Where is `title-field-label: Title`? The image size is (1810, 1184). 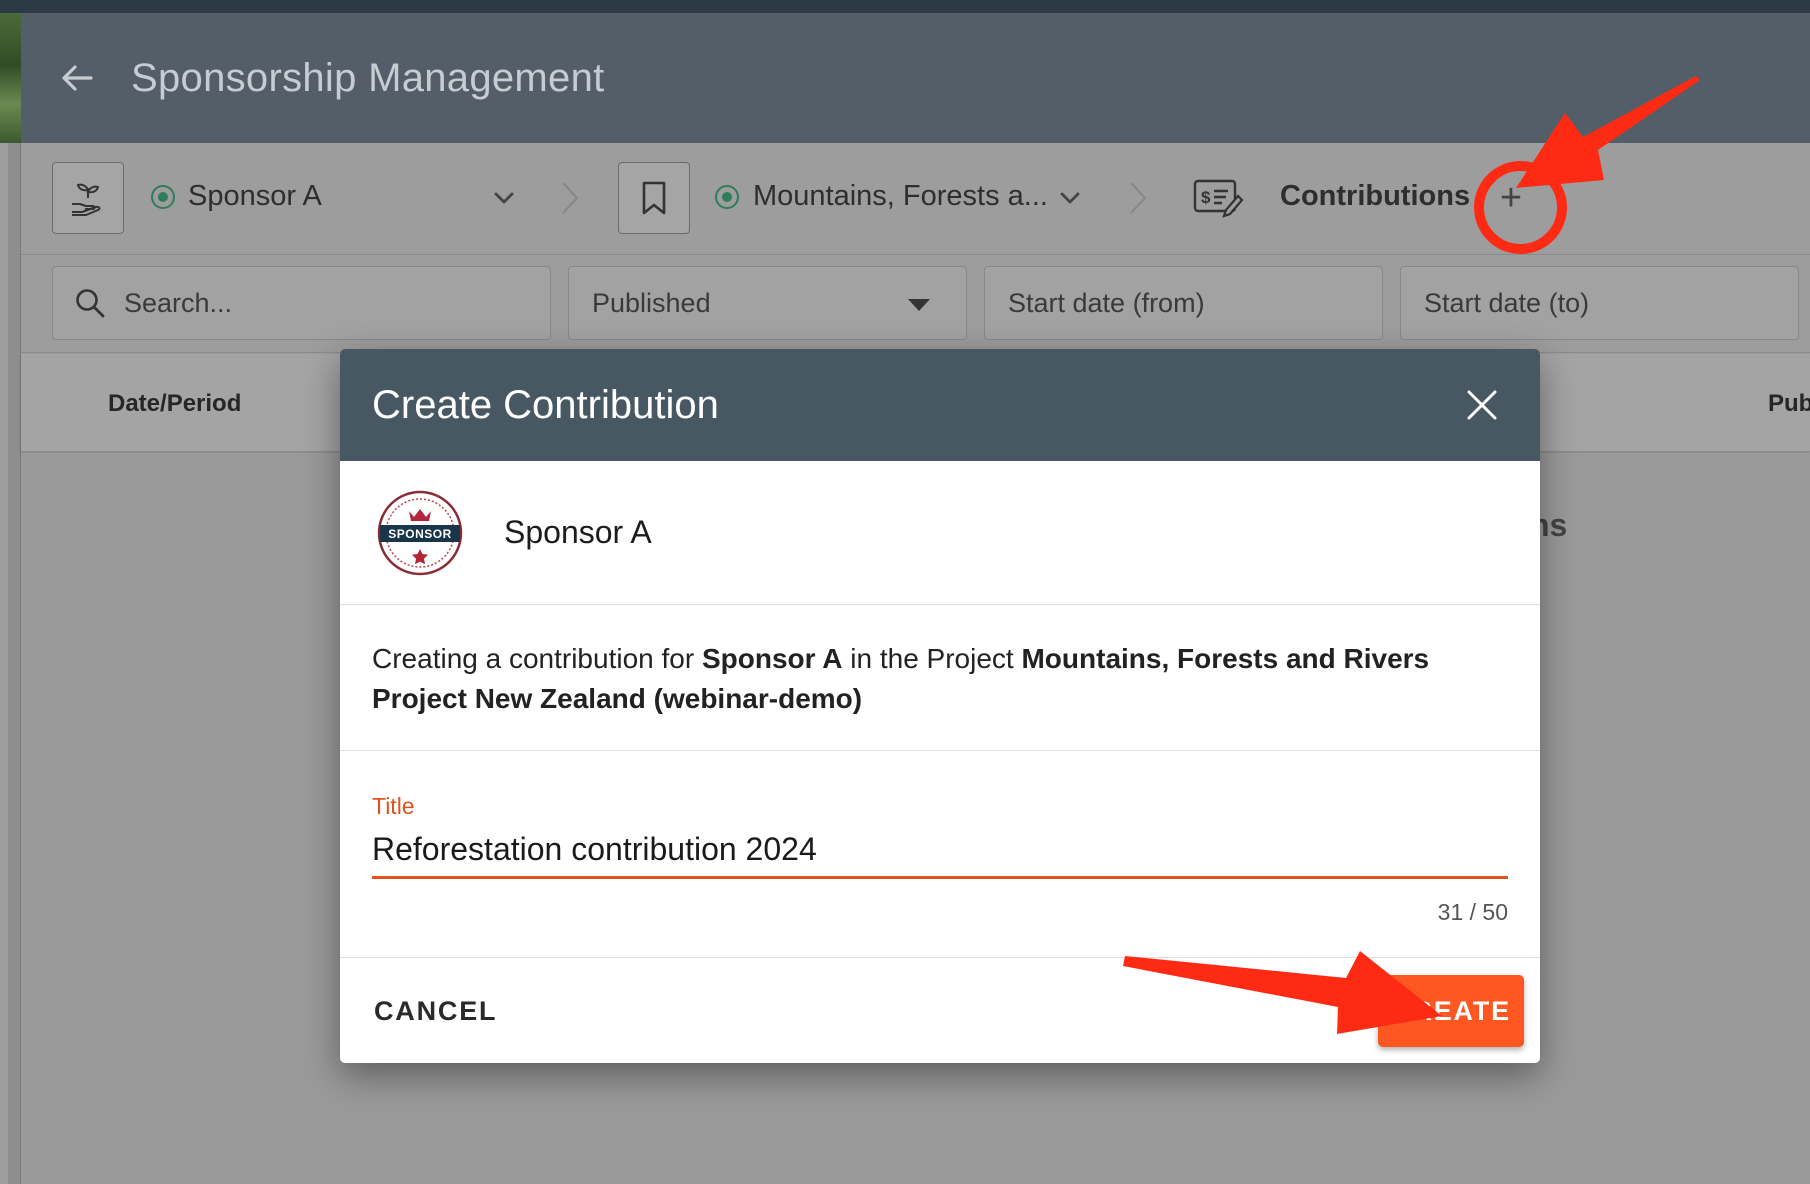
title-field-label: Title is located at coordinates (393, 806).